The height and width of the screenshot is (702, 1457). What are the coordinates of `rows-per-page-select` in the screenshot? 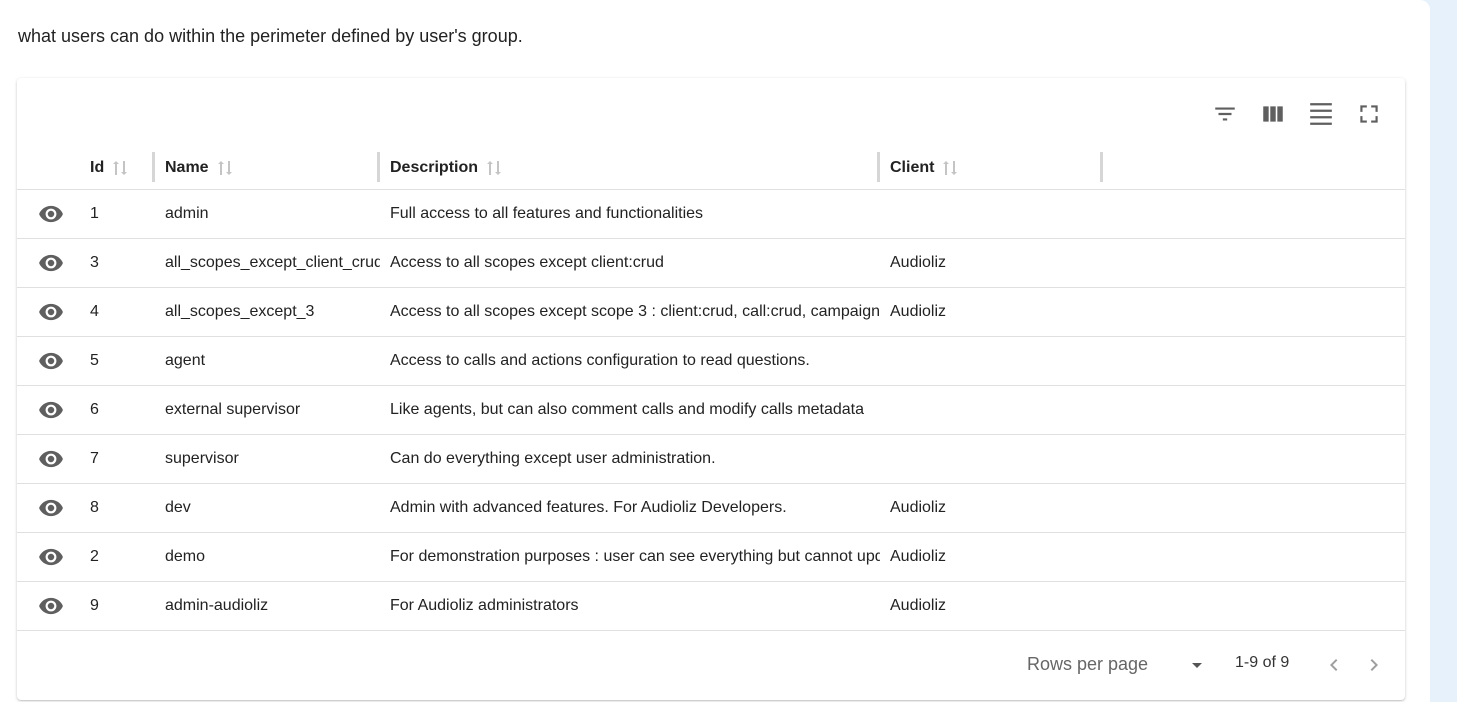 It's located at (1197, 665).